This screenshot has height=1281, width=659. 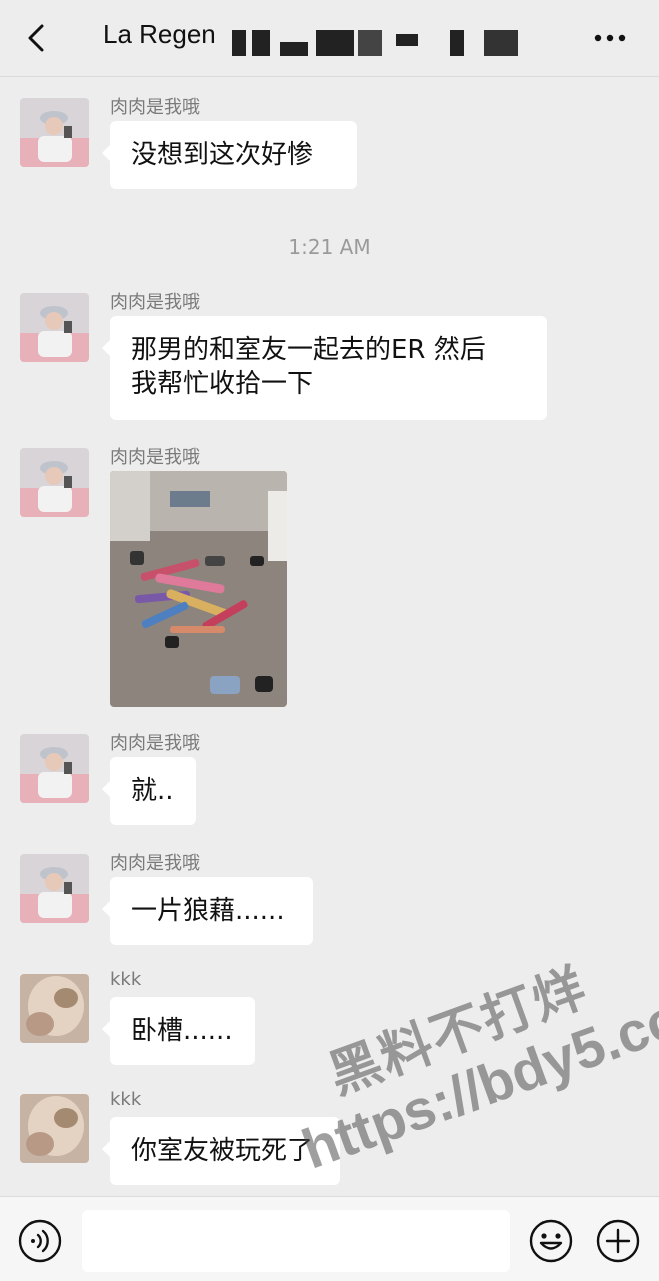 I want to click on message-bubble: 那男的和室友一起去的ER 然后 我帮忙收拾一下, so click(x=324, y=368).